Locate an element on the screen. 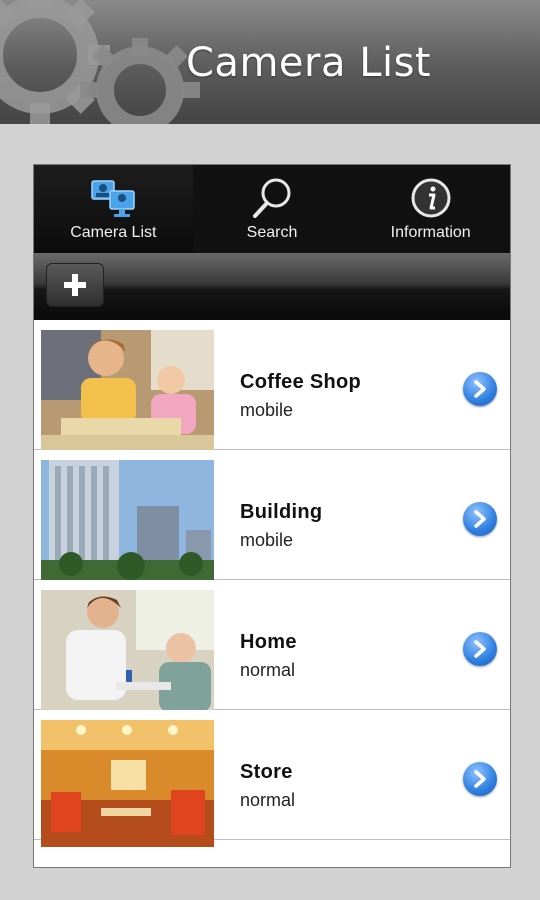 This screenshot has width=540, height=900. search-icon is located at coordinates (272, 198).